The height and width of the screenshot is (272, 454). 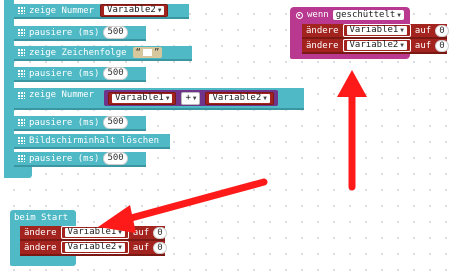 I want to click on arrow-to-on-start-shaft, so click(x=192, y=201).